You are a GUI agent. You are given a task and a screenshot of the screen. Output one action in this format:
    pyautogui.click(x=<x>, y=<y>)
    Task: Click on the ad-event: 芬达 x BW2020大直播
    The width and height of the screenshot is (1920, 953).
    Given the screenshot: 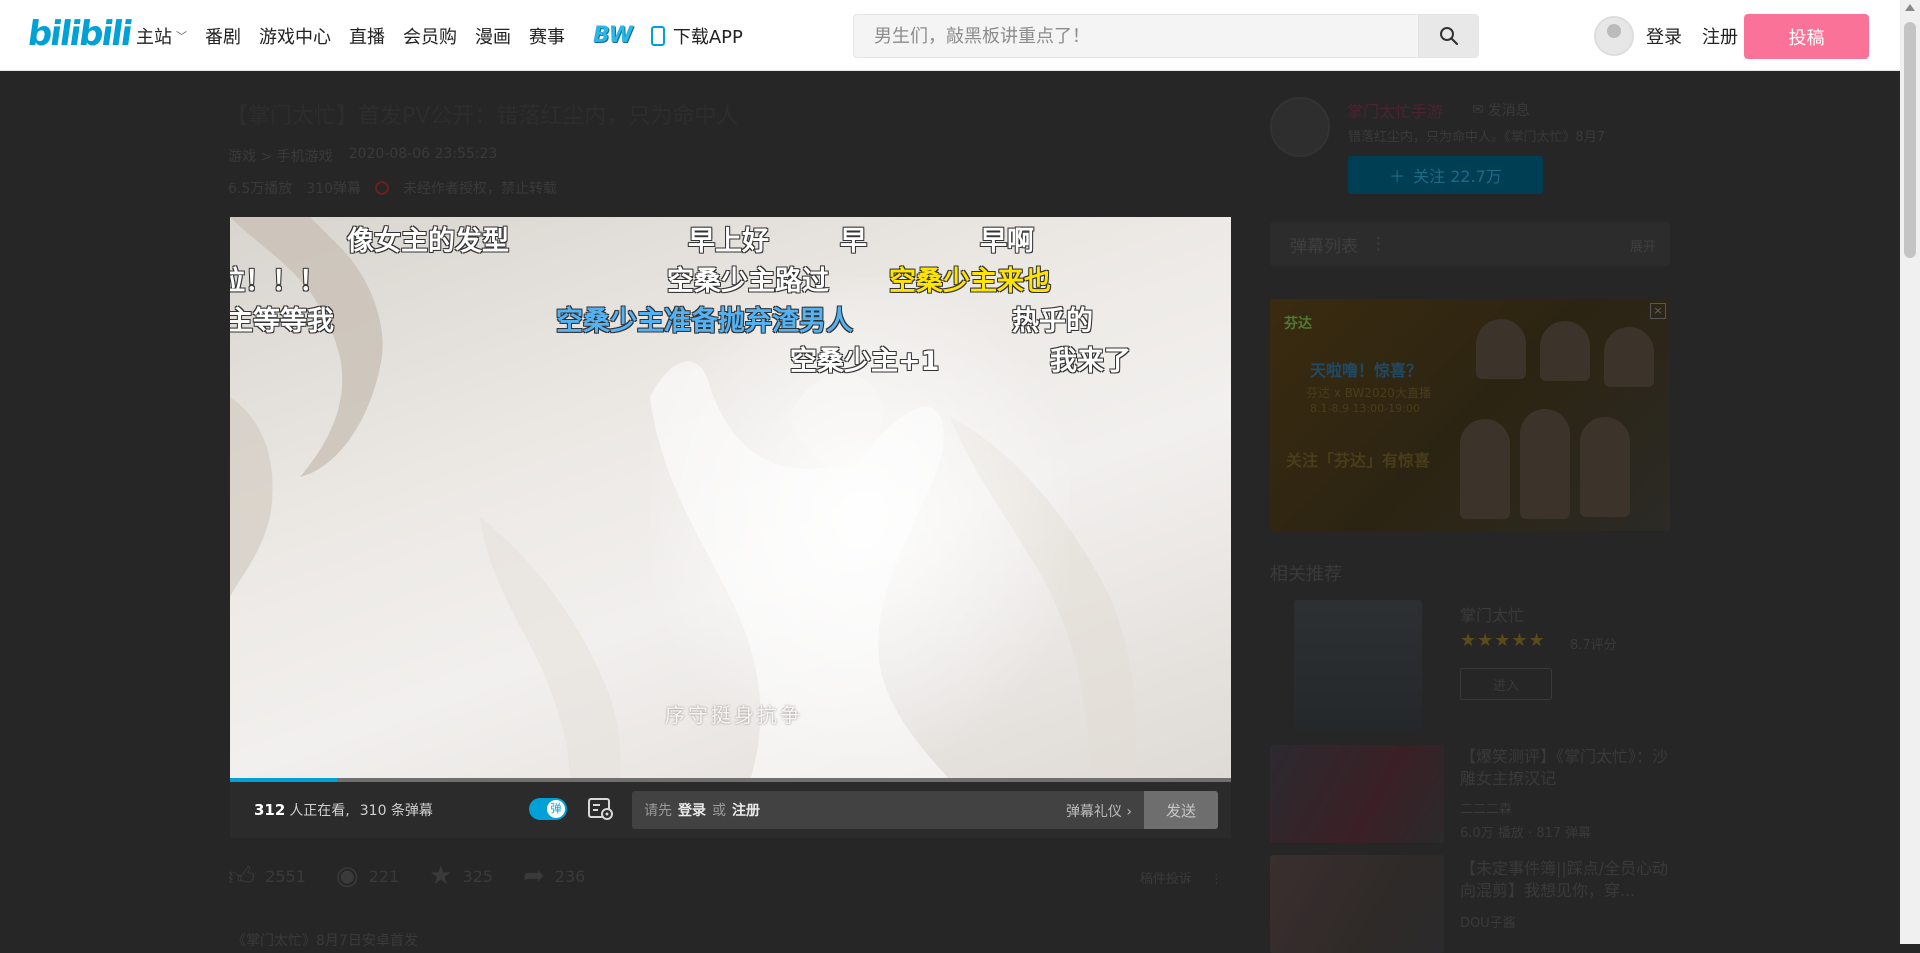 What is the action you would take?
    pyautogui.click(x=1368, y=393)
    